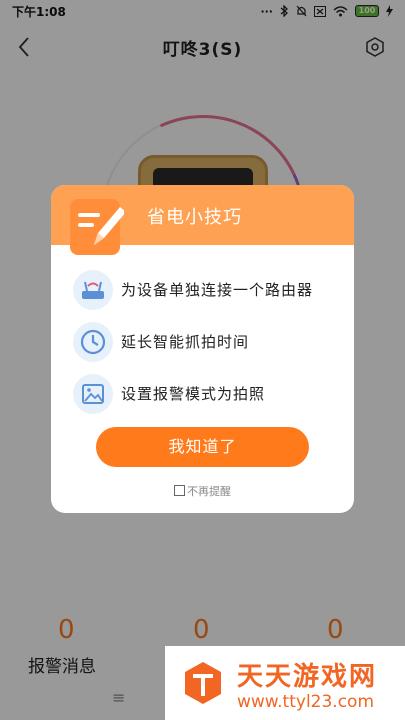  Describe the element at coordinates (185, 342) in the screenshot. I see `tip-text-capture-time: 延长智能抓拍时间` at that location.